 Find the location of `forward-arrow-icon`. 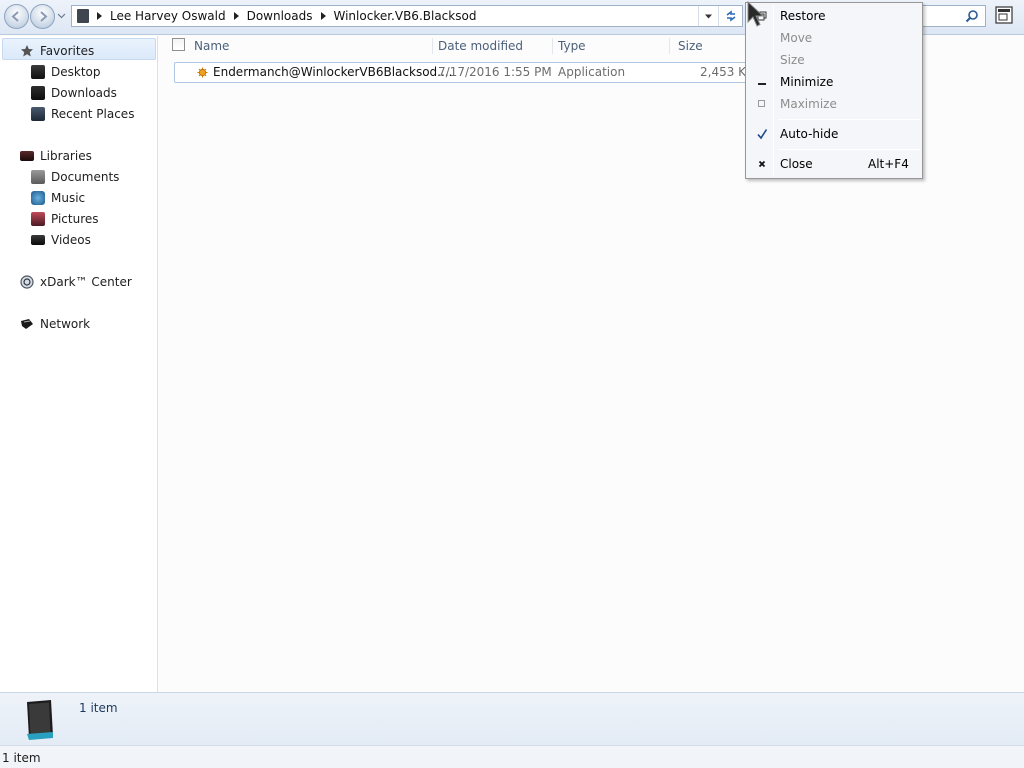

forward-arrow-icon is located at coordinates (44, 16).